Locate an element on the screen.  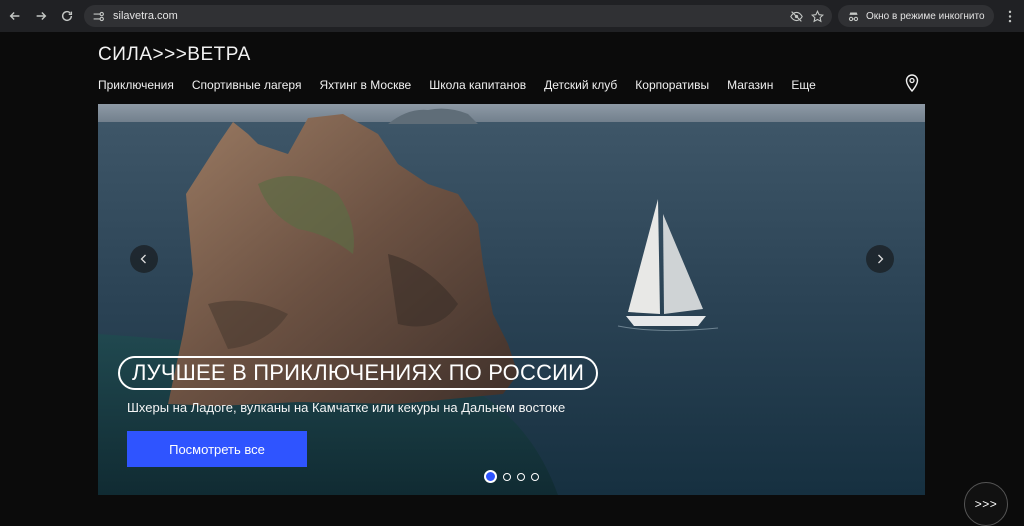
site-info-icon is located at coordinates (98, 16).